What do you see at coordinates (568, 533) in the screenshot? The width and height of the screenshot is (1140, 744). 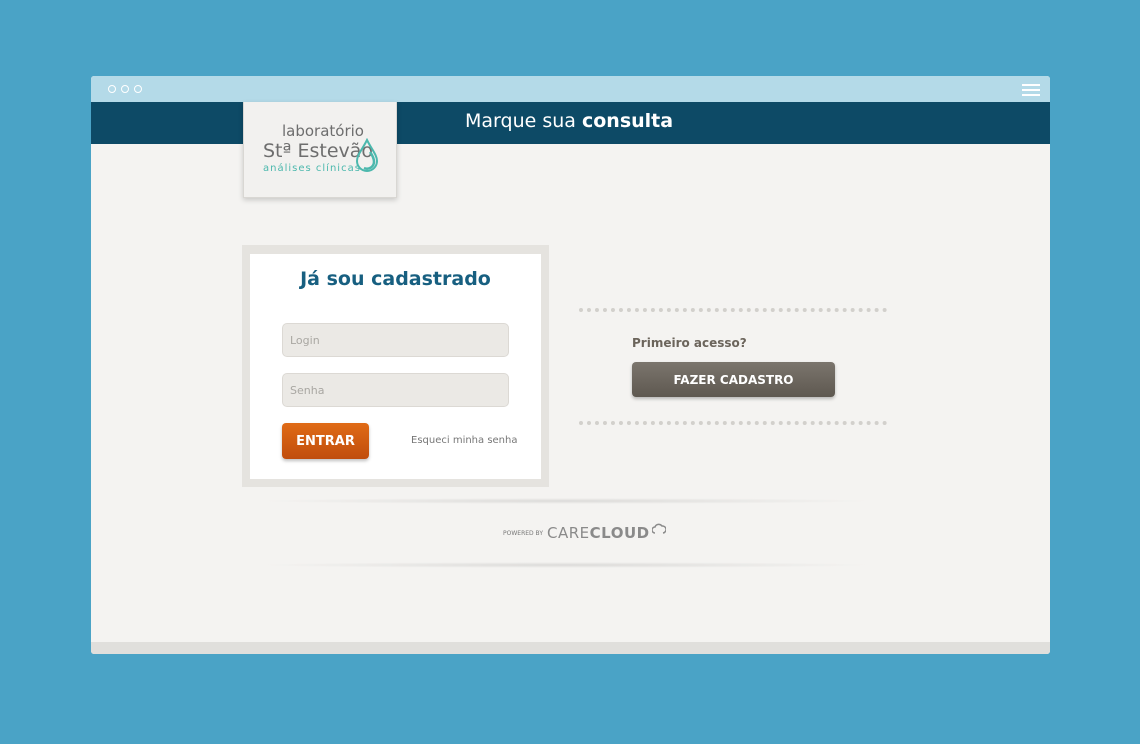 I see `carecloud-regular: CARE` at bounding box center [568, 533].